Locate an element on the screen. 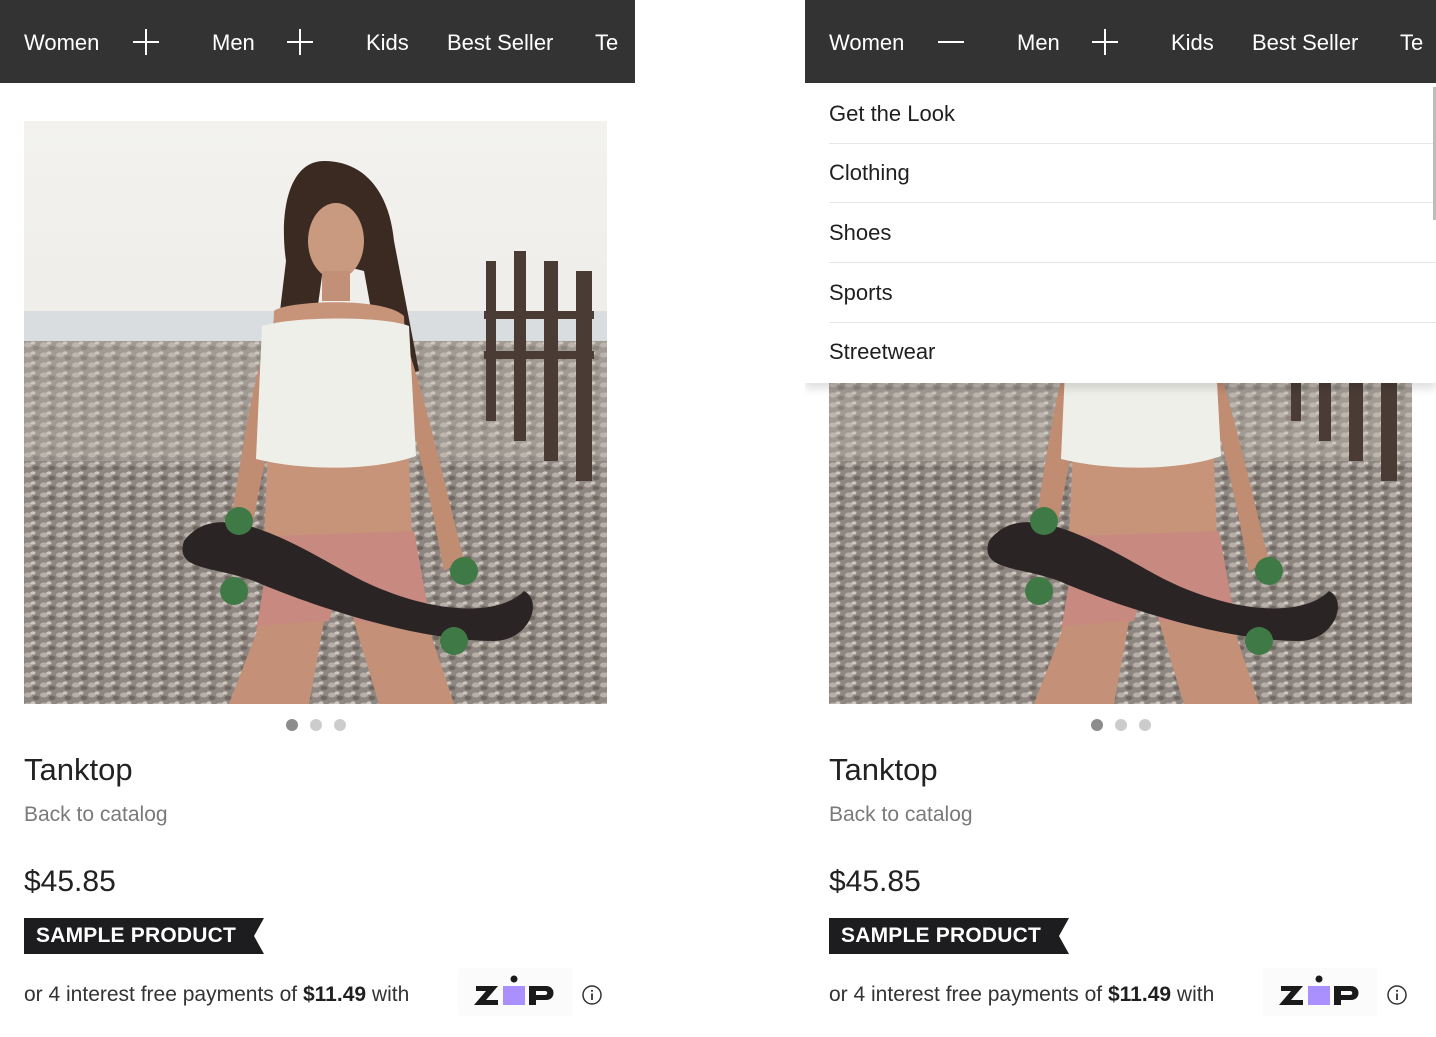 The width and height of the screenshot is (1436, 1037). submenu-item-sports: Sports is located at coordinates (1132, 293).